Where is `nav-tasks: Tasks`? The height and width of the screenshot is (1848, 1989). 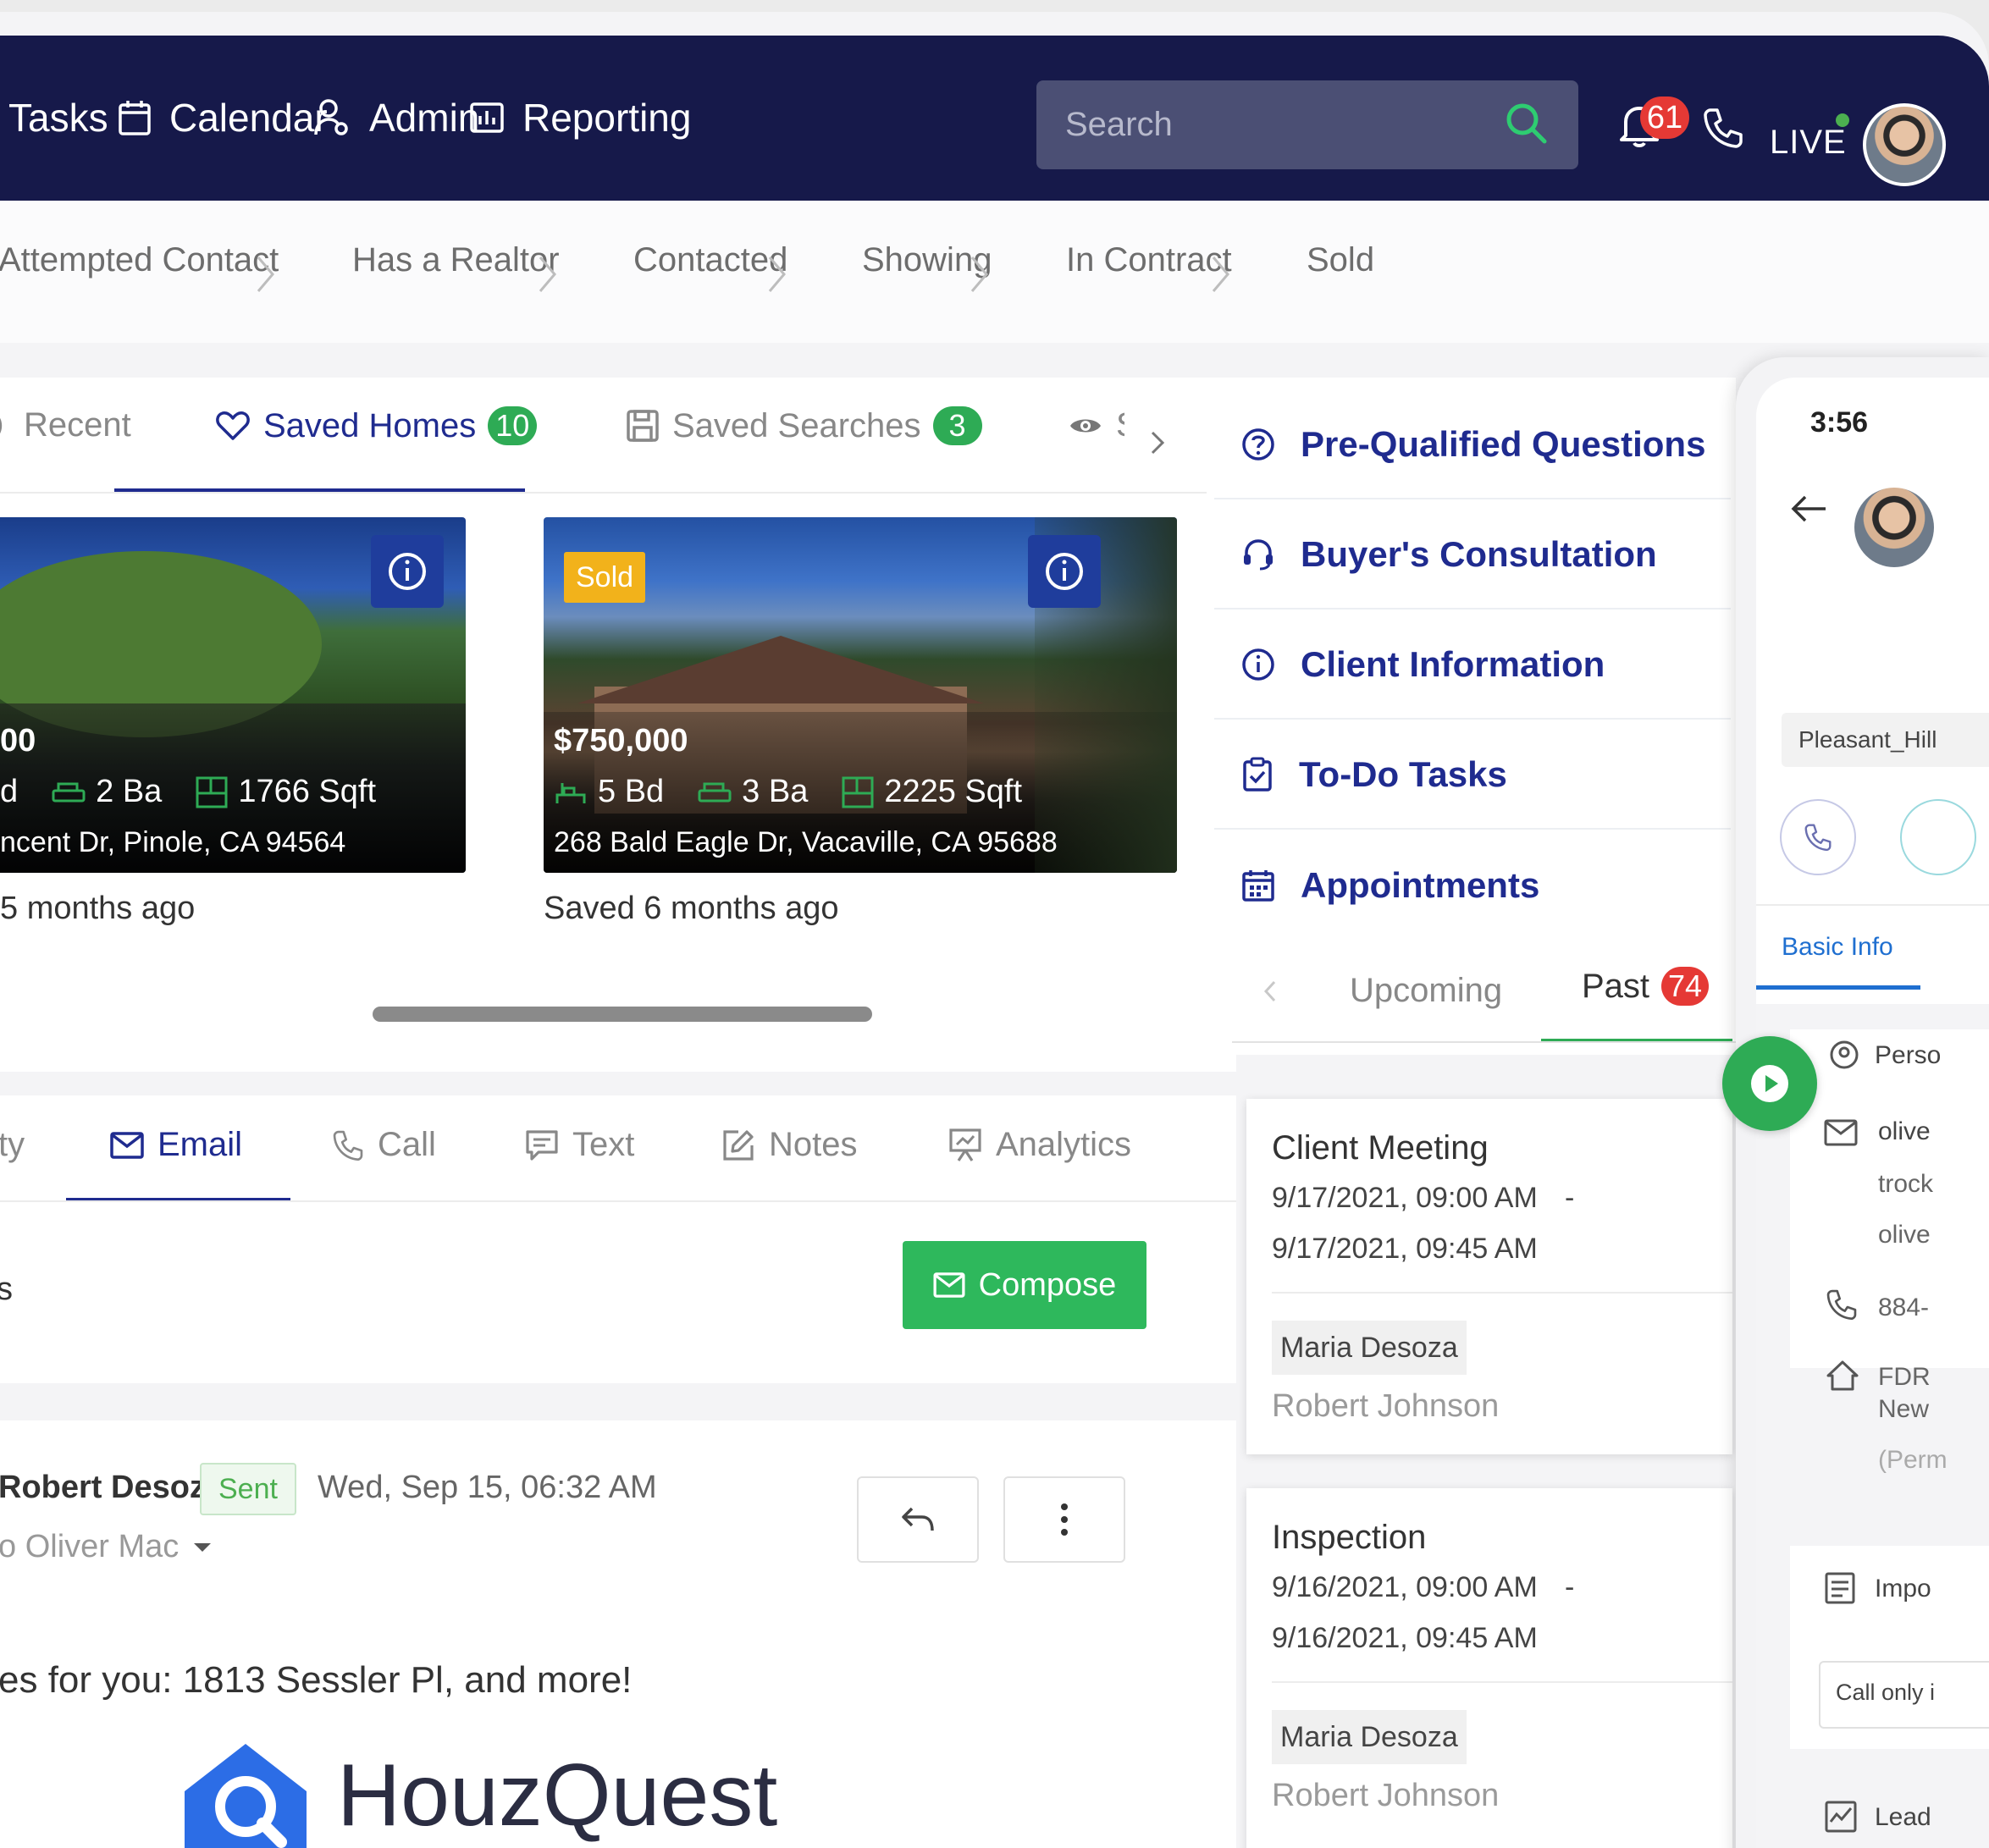
nav-tasks: Tasks is located at coordinates (58, 118).